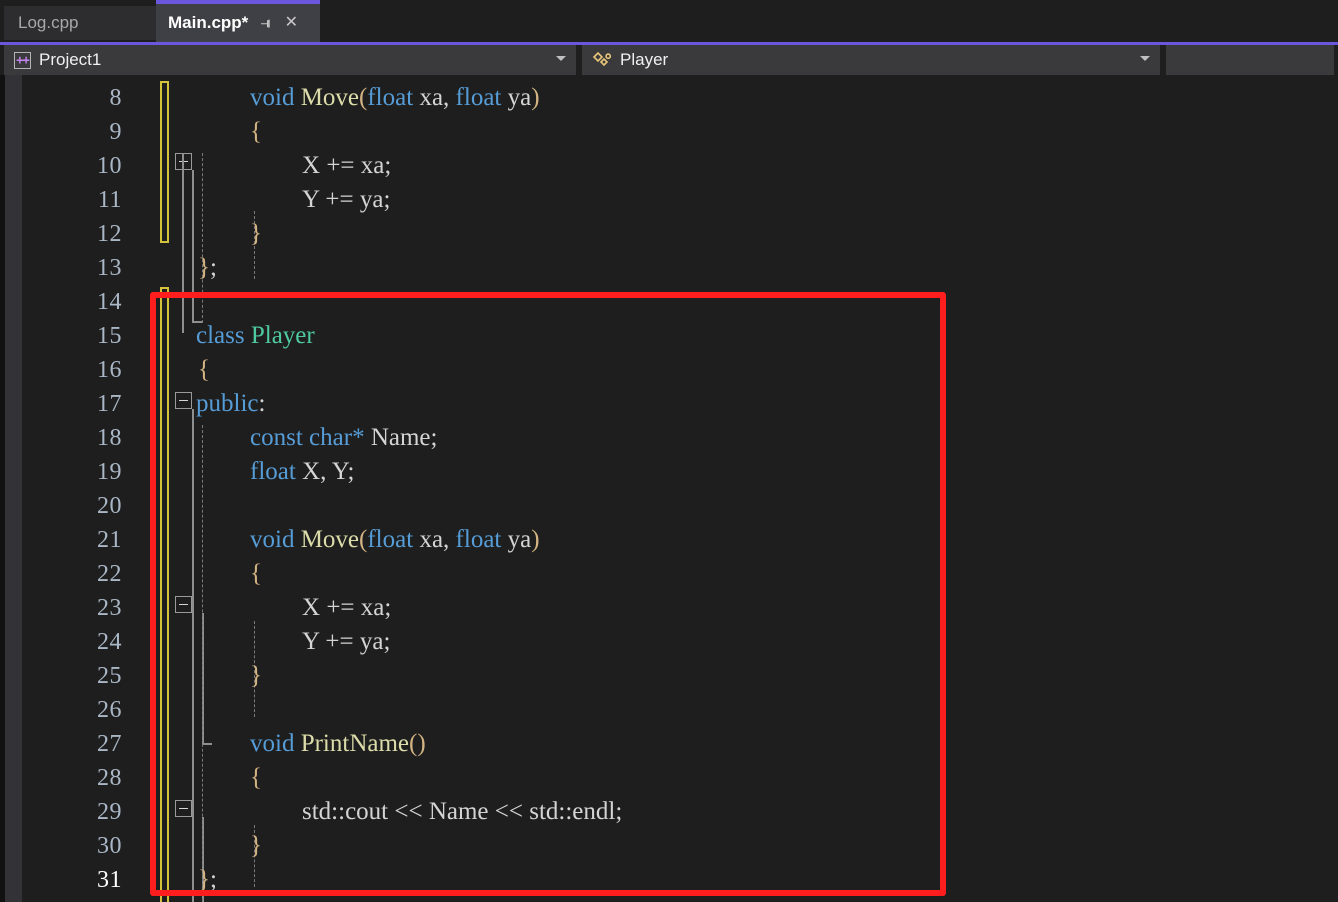 This screenshot has height=902, width=1338. I want to click on token-player-15: Player, so click(282, 335).